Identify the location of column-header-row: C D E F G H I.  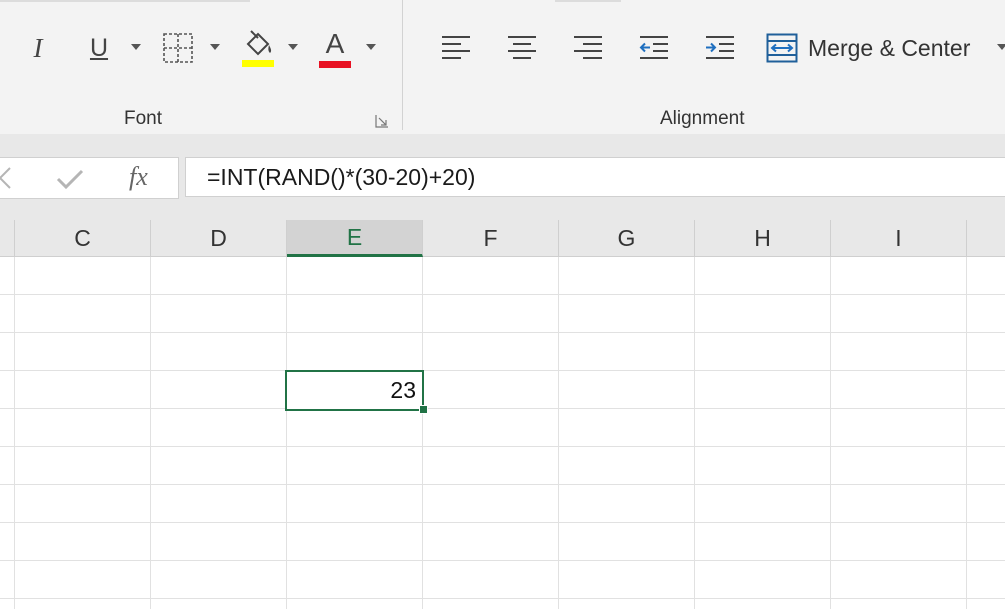
(502, 238).